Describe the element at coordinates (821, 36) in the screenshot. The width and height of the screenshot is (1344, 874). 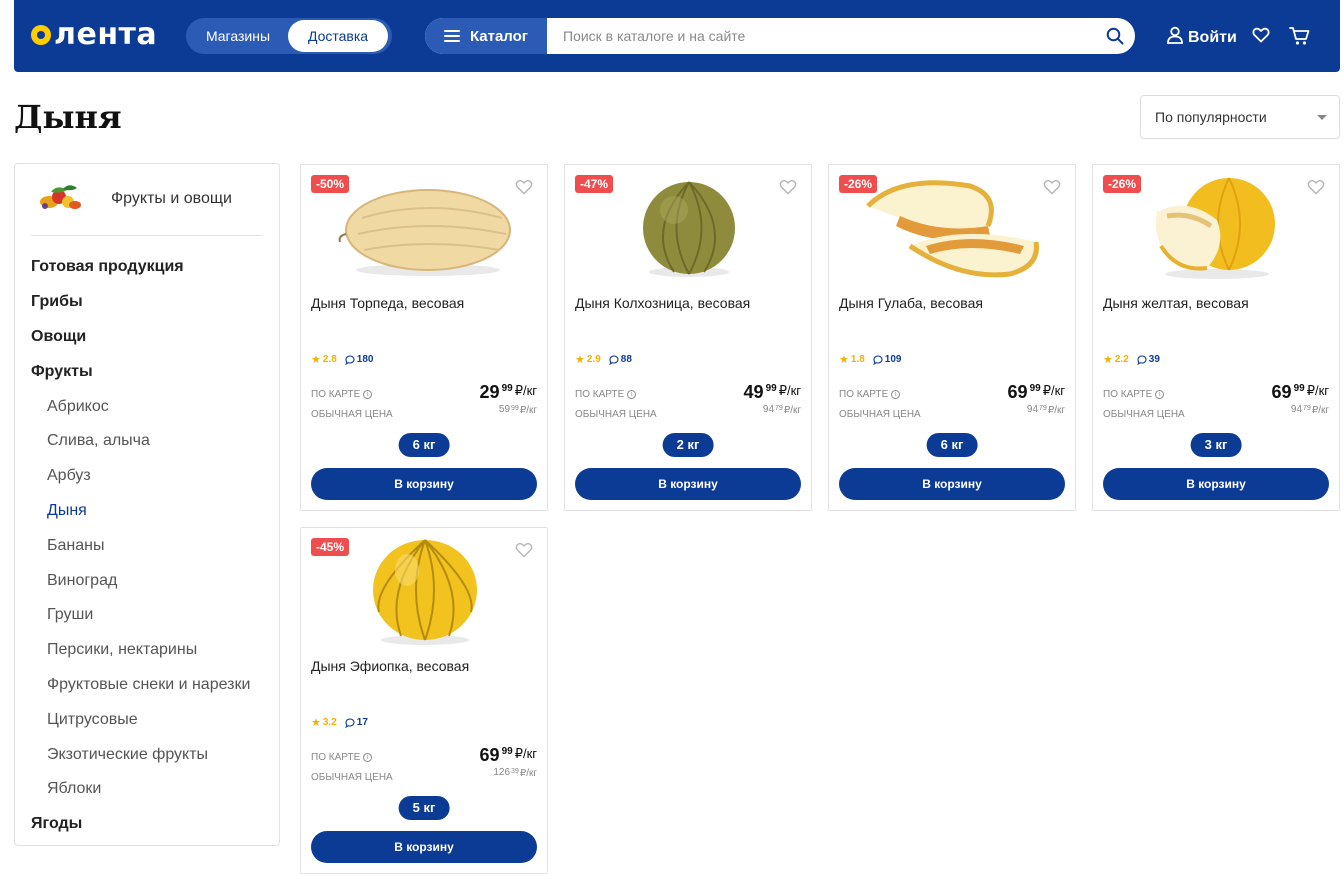
I see `search-input` at that location.